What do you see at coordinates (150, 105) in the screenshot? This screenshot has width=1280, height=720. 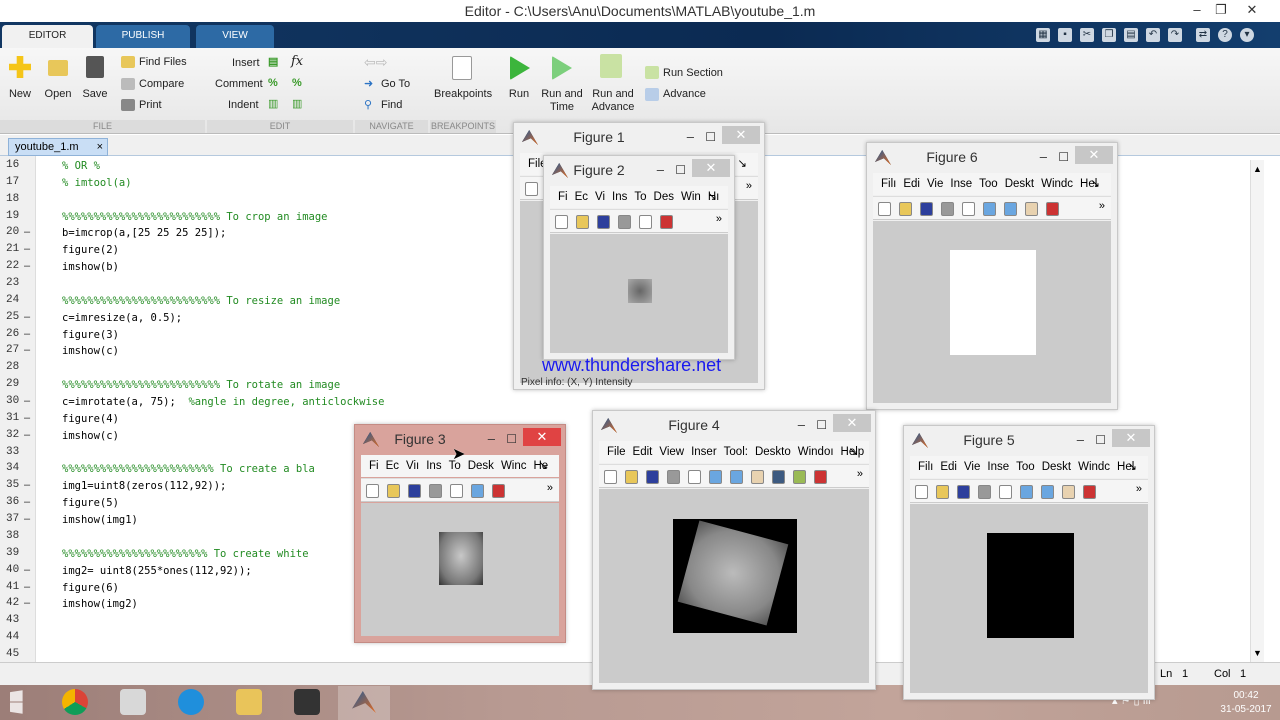 I see `print-button: Print` at bounding box center [150, 105].